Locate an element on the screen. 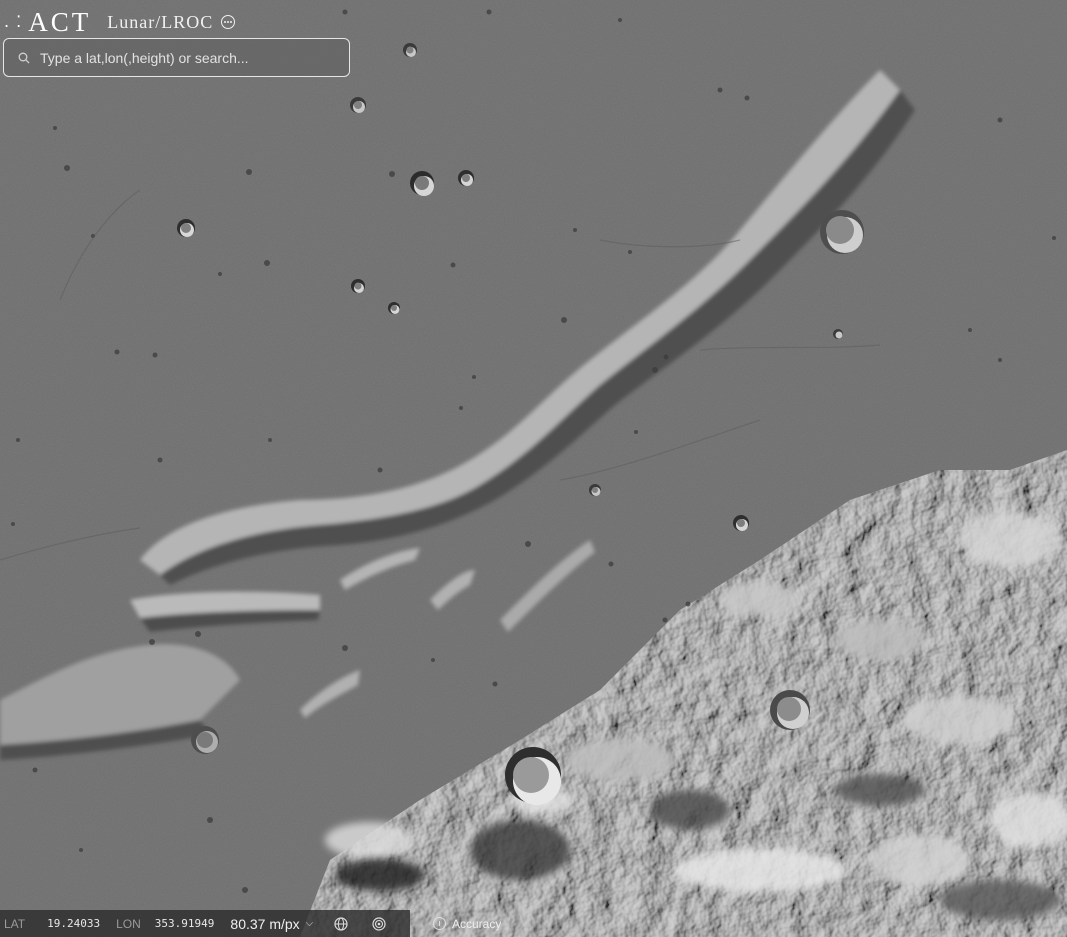 Image resolution: width=1067 pixels, height=937 pixels. coordinate-statusbar: LAT 19.24033 LON 353.91949 80.37 m/px ⌵ is located at coordinates (205, 923).